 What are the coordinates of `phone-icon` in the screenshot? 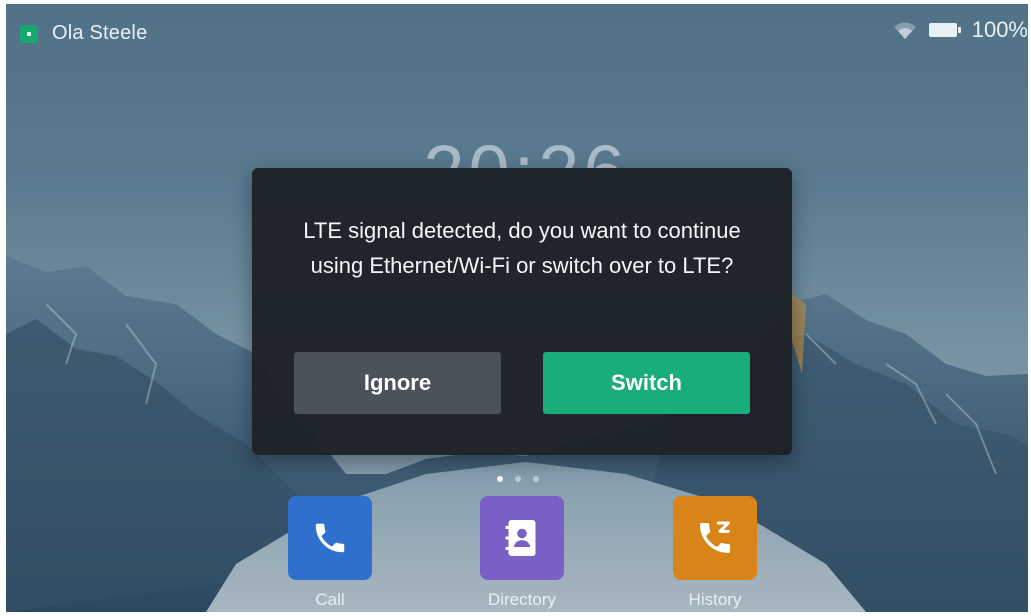 It's located at (330, 538).